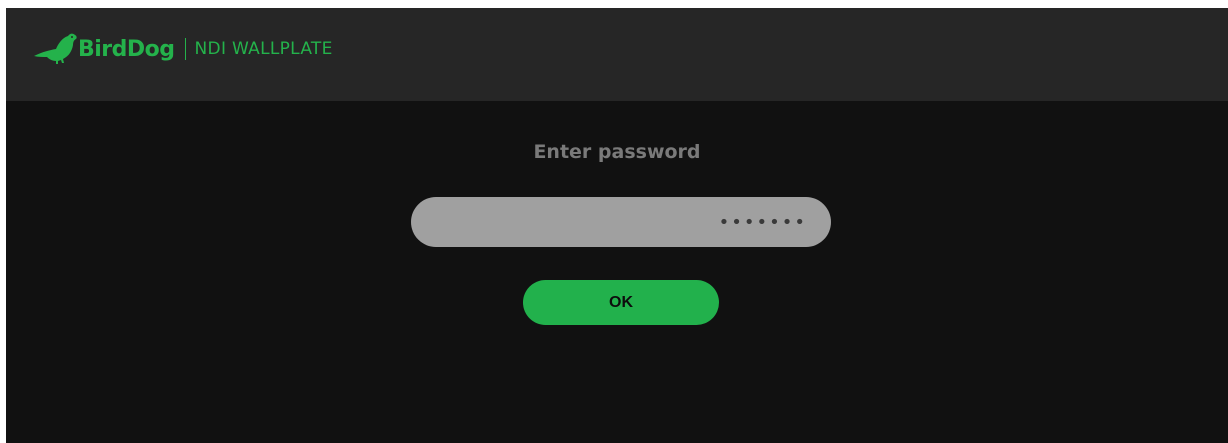 This screenshot has width=1228, height=443. I want to click on ok-button: OK, so click(621, 302).